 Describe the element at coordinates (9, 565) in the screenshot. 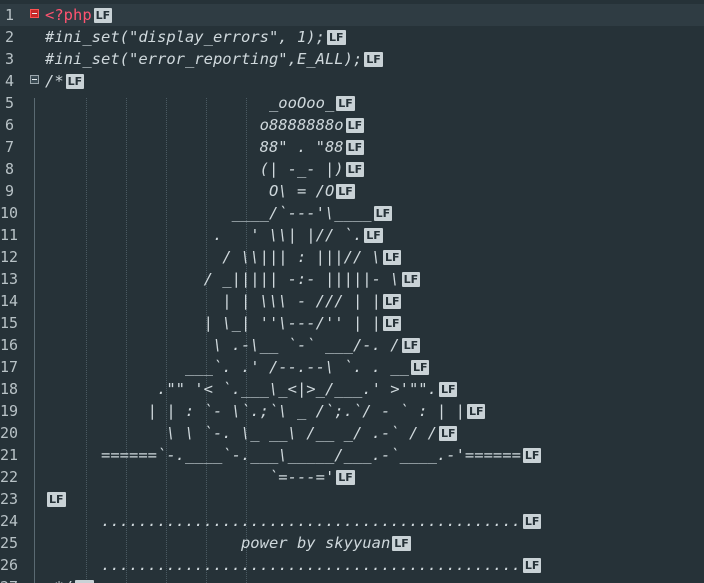

I see `line-number: 26` at that location.